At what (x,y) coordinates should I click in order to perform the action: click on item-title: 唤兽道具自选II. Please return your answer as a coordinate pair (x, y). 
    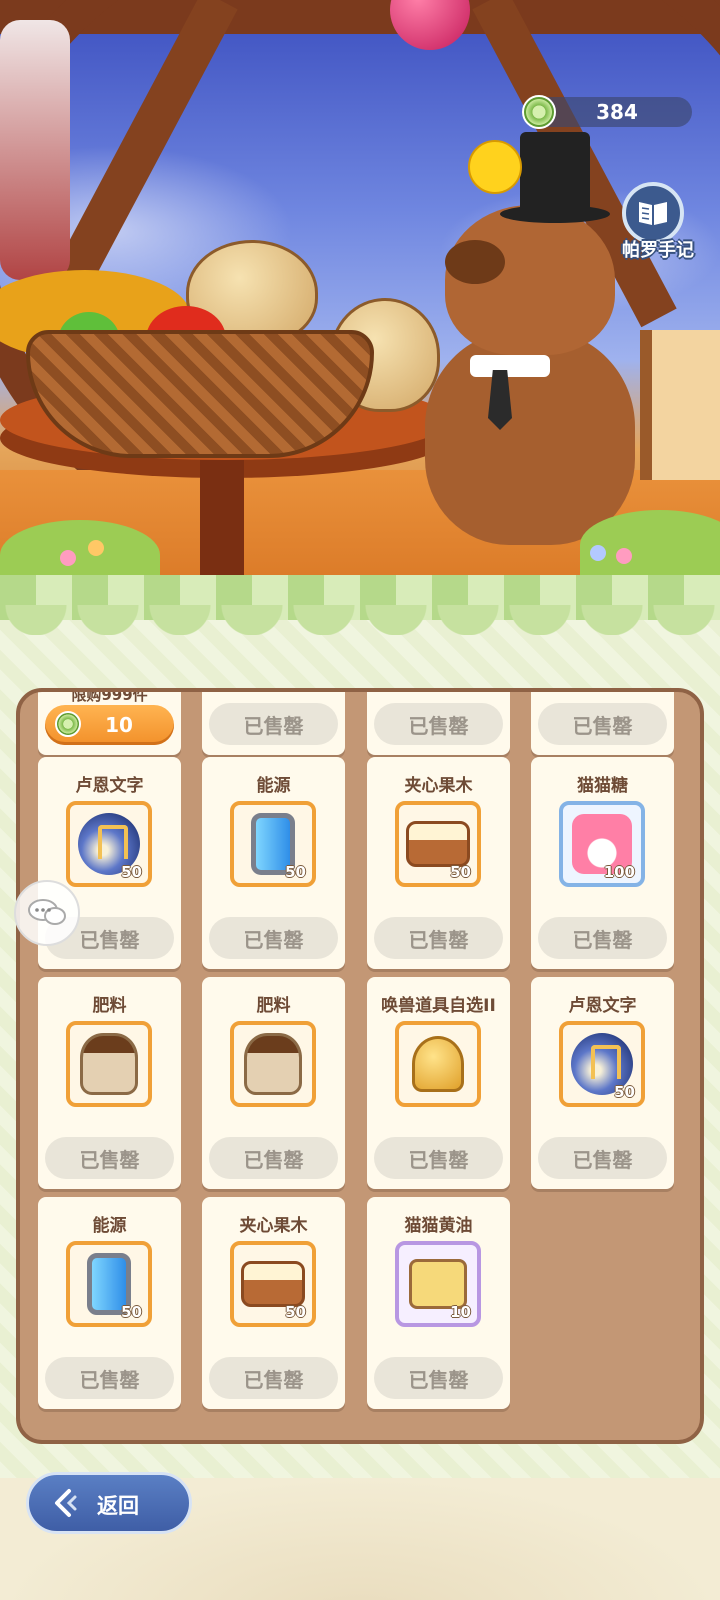
    Looking at the image, I should click on (438, 1006).